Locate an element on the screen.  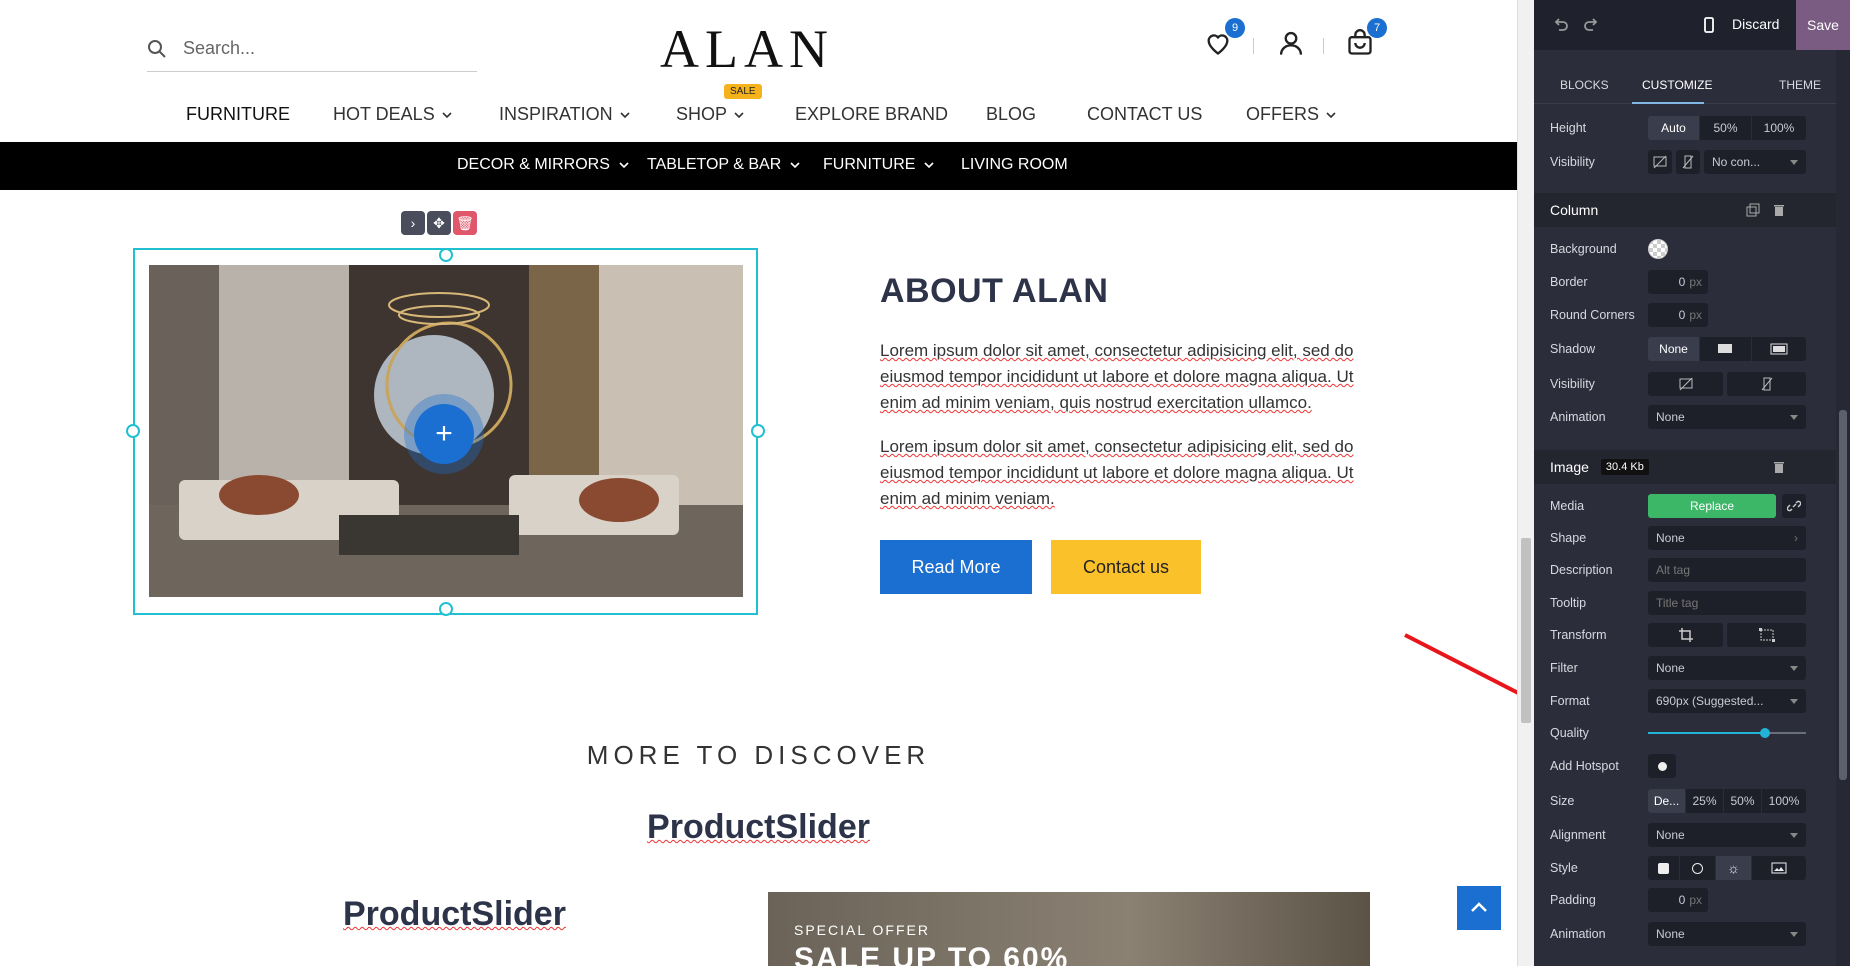
tab-customize: CUSTOMIZE is located at coordinates (1677, 85).